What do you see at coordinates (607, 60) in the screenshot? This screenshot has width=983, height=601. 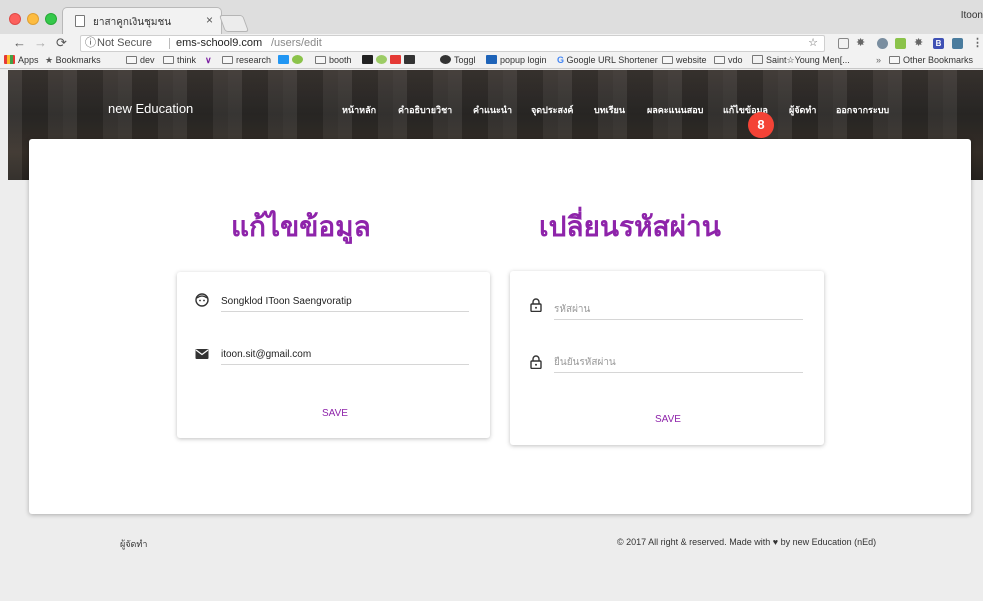 I see `bookmark-google-url-shortener: G Google URL Shortener` at bounding box center [607, 60].